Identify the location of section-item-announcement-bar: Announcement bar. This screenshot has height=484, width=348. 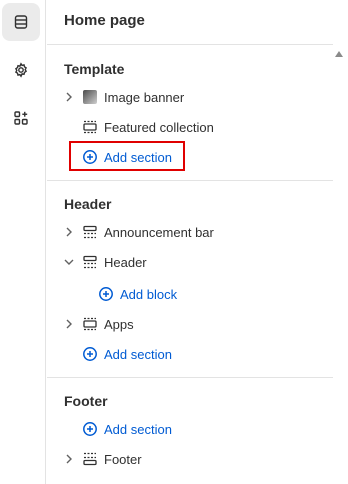
(148, 232).